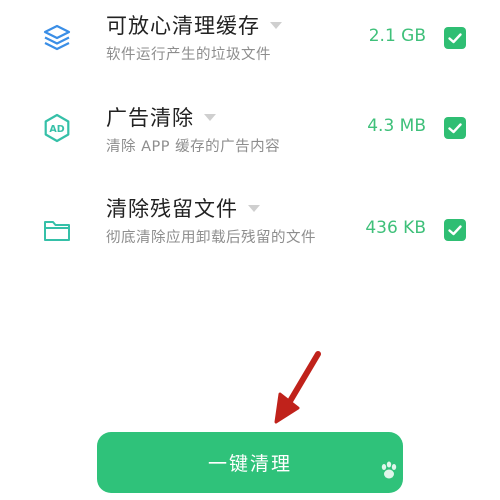  I want to click on ad-badge-icon: AD, so click(57, 128).